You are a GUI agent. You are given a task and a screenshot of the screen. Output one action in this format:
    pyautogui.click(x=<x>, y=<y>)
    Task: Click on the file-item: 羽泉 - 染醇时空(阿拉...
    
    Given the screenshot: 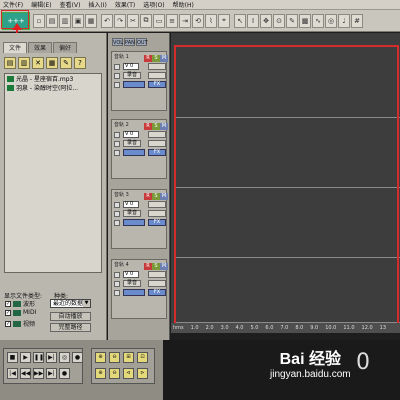 What is the action you would take?
    pyautogui.click(x=53, y=87)
    